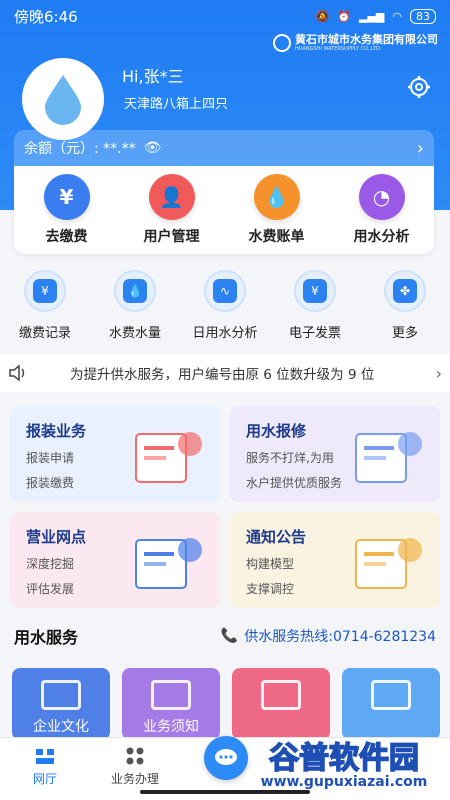  What do you see at coordinates (322, 16) in the screenshot?
I see `mute-icon: 🔕` at bounding box center [322, 16].